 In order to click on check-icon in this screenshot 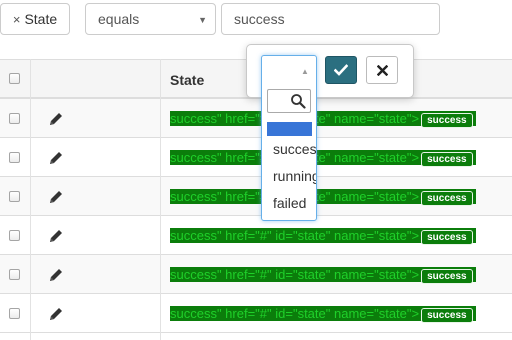, I will do `click(341, 70)`.